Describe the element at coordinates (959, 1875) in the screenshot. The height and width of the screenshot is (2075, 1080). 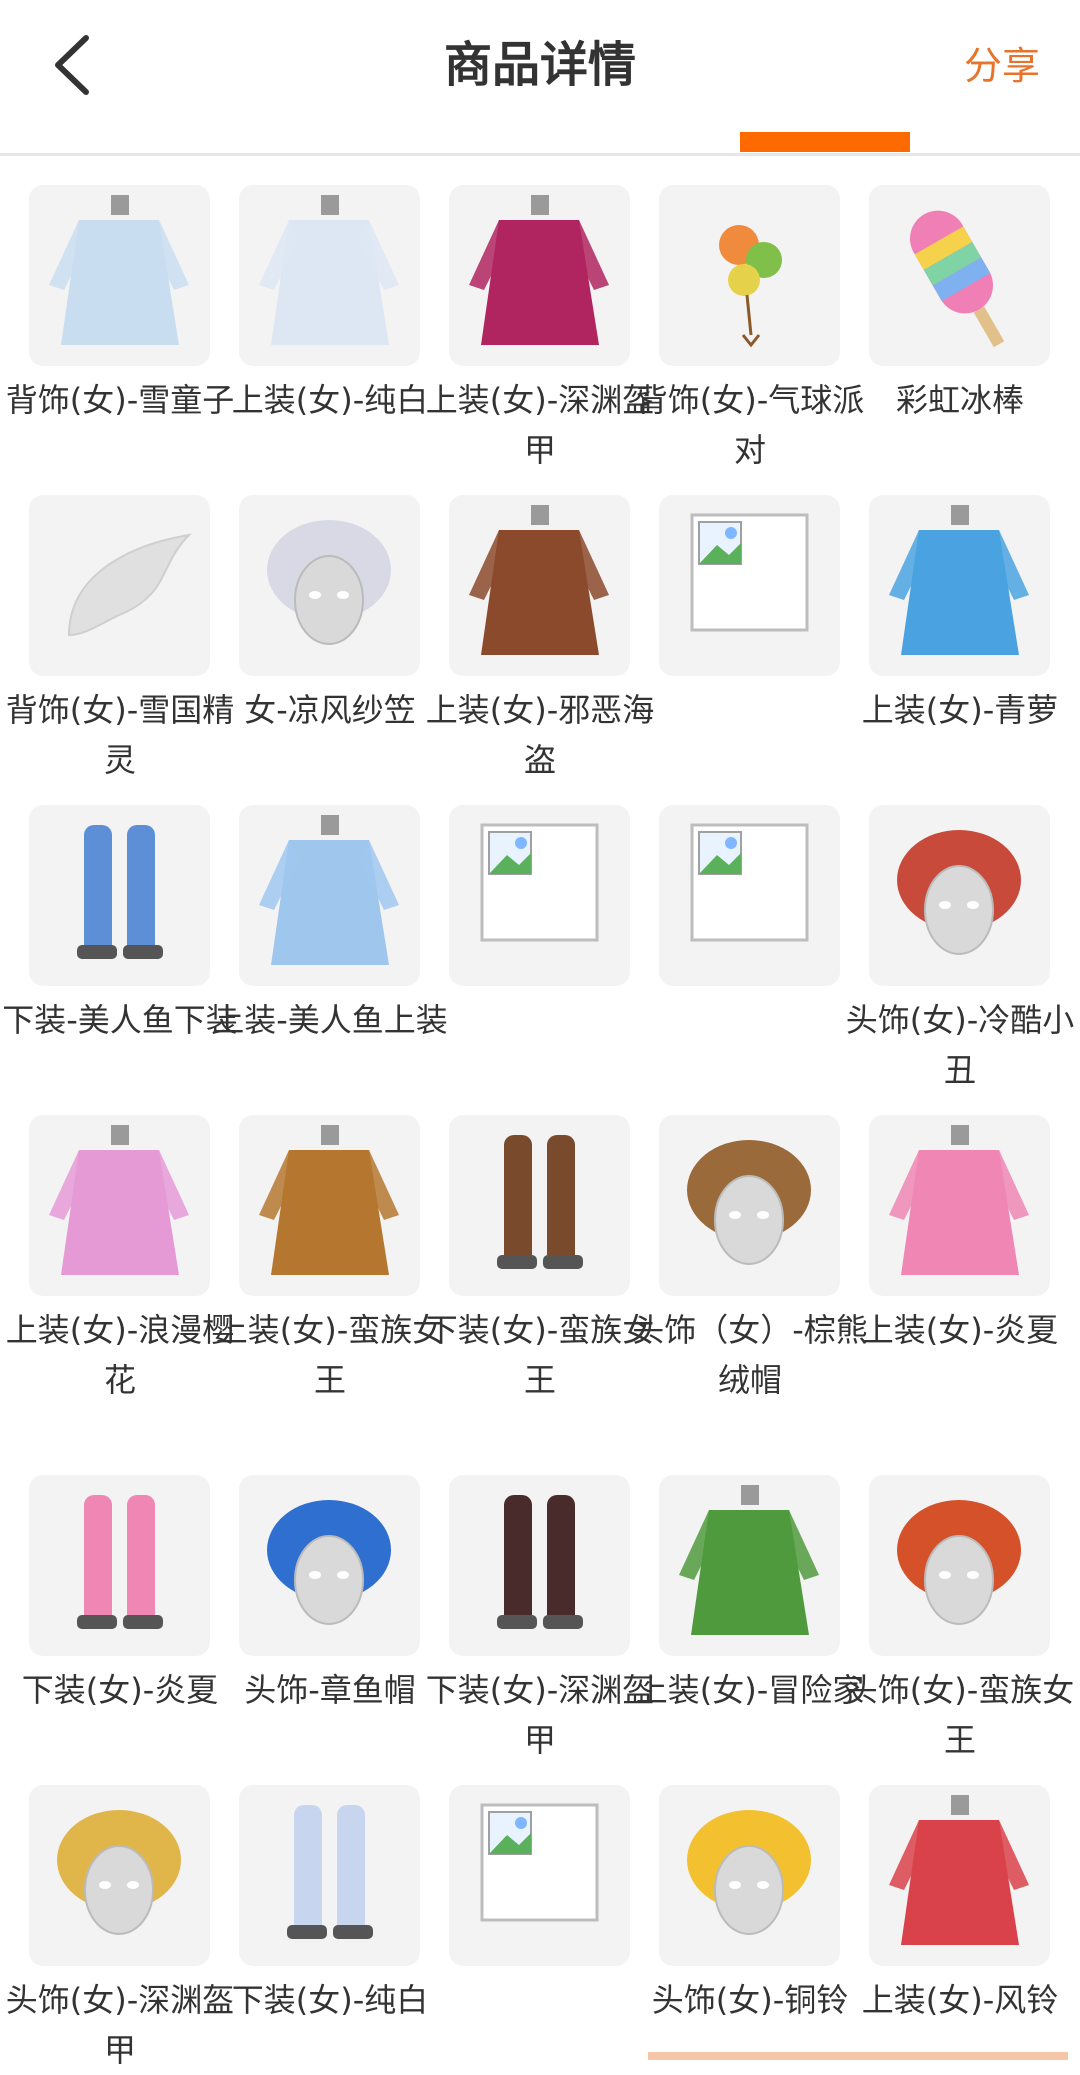
I see `red-kimono-icon` at that location.